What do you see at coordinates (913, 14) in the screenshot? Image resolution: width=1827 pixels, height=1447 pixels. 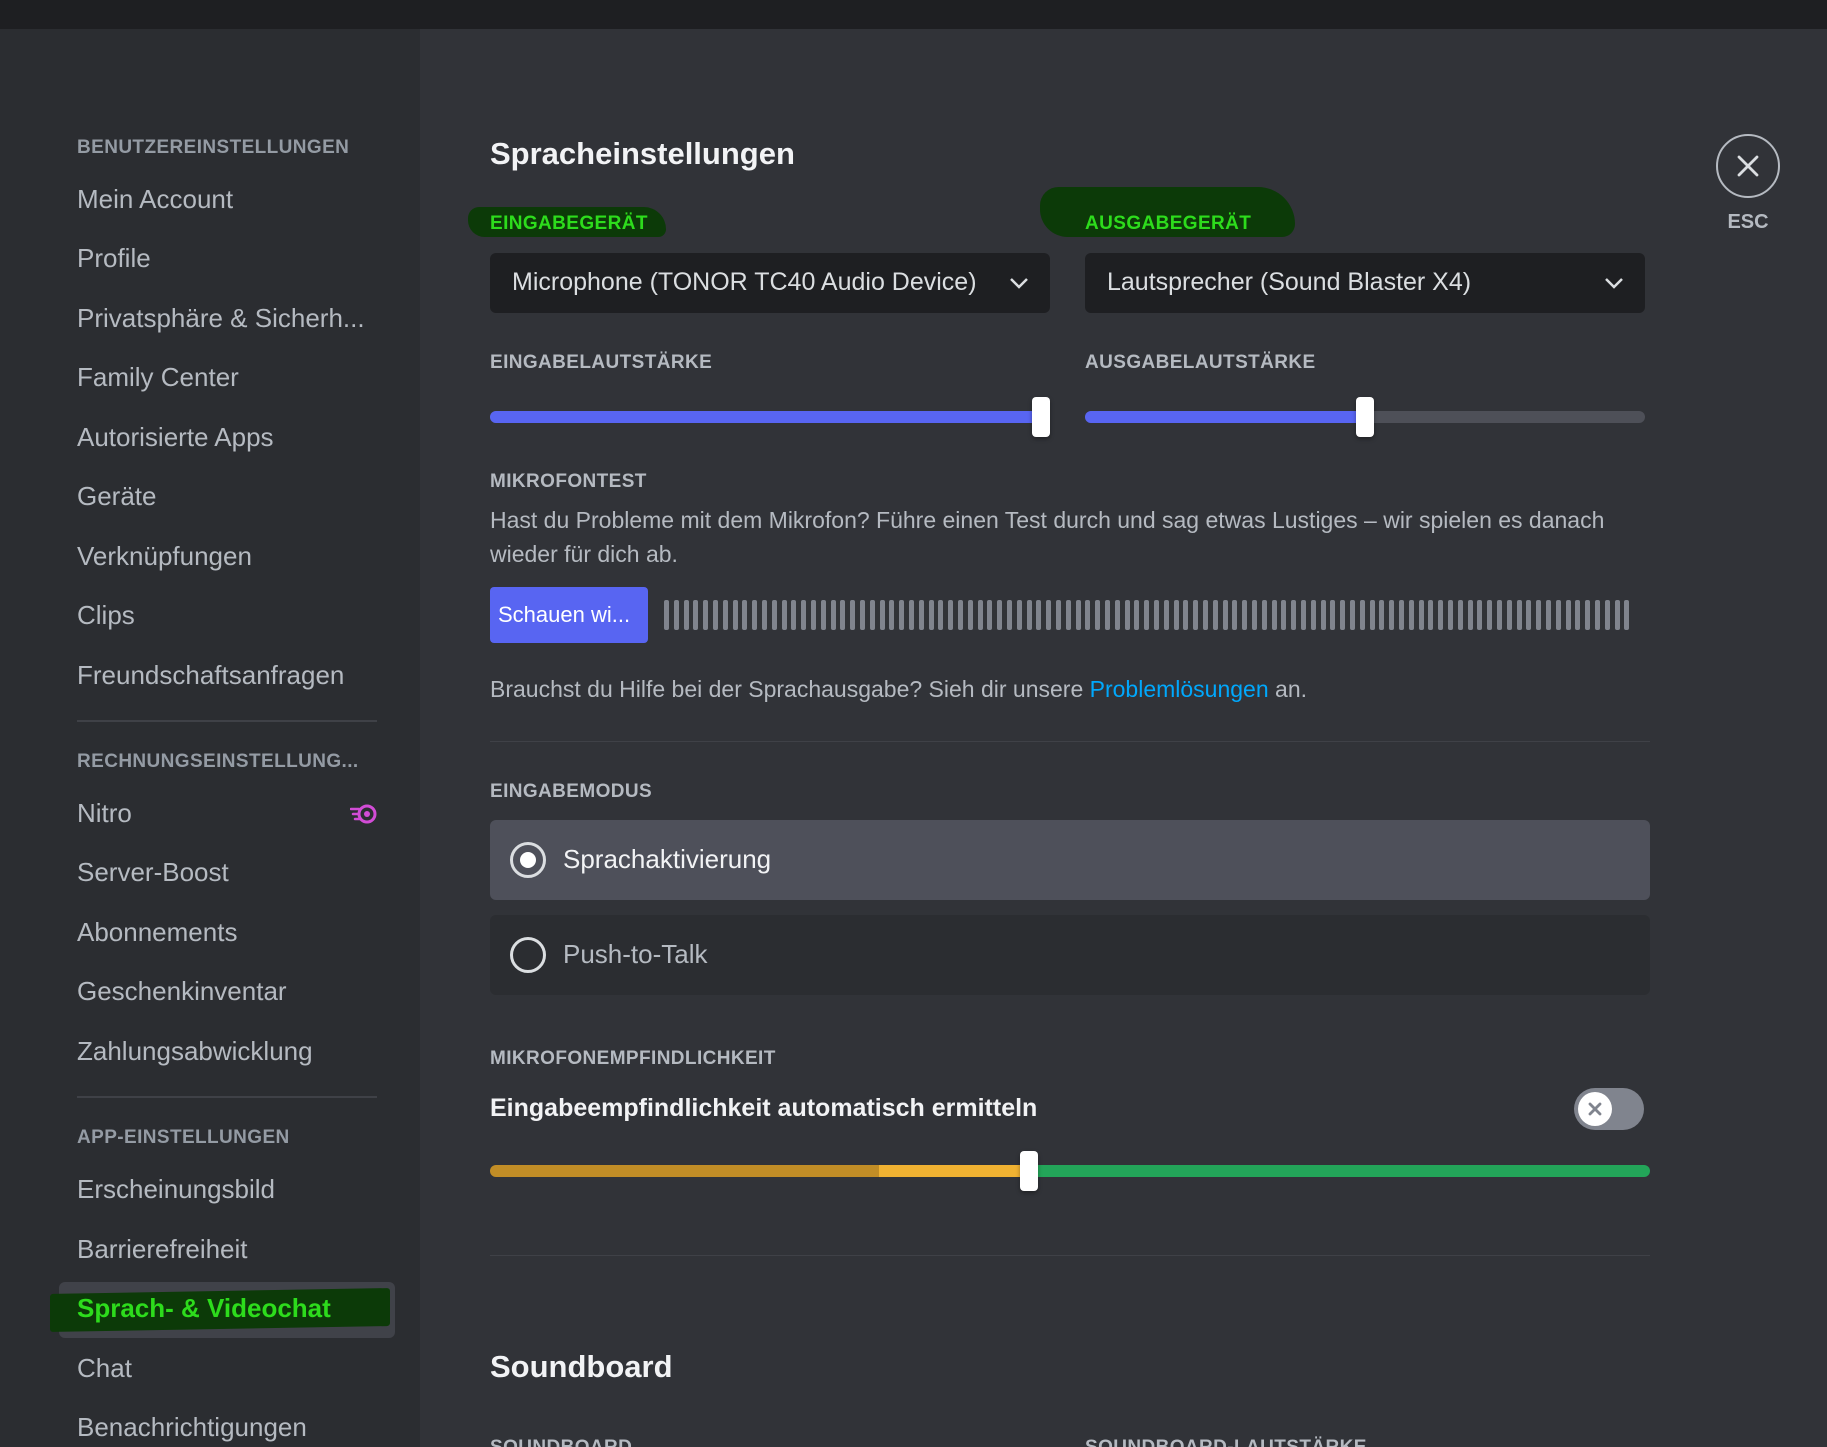 I see `window-titlebar` at bounding box center [913, 14].